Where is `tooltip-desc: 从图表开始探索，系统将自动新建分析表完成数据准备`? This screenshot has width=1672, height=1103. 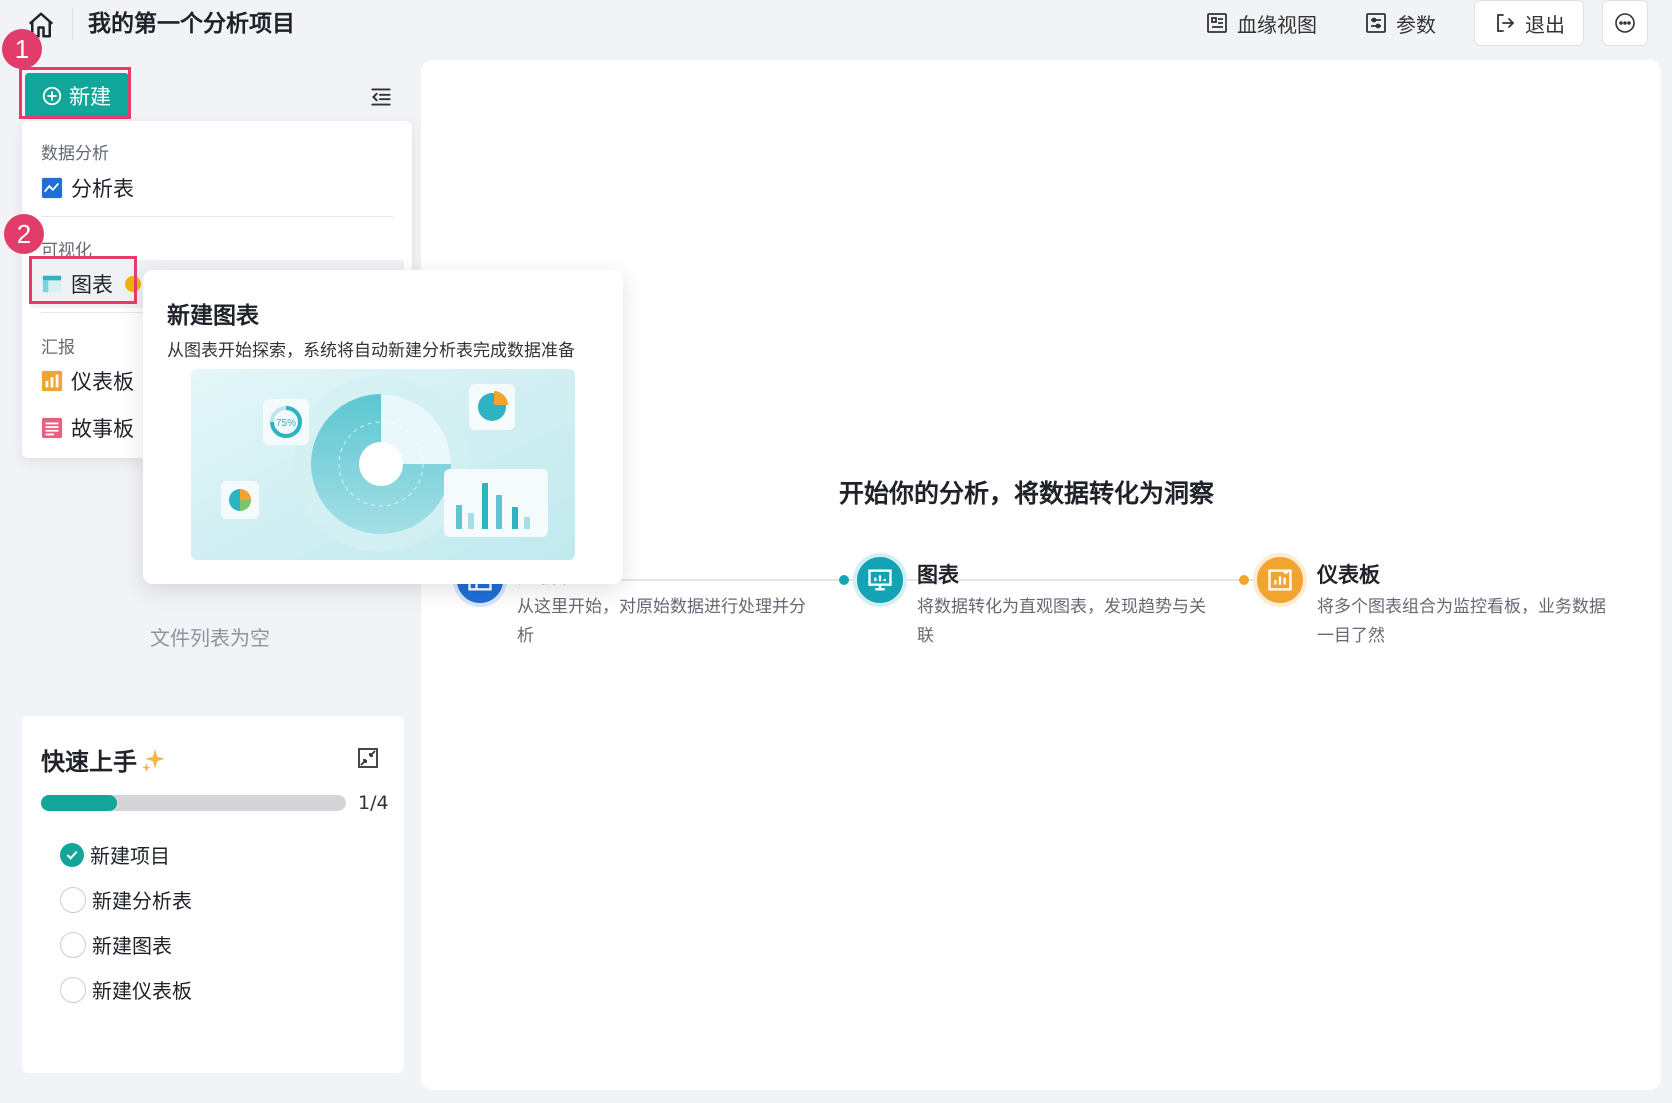 tooltip-desc: 从图表开始探索，系统将自动新建分析表完成数据准备 is located at coordinates (371, 351).